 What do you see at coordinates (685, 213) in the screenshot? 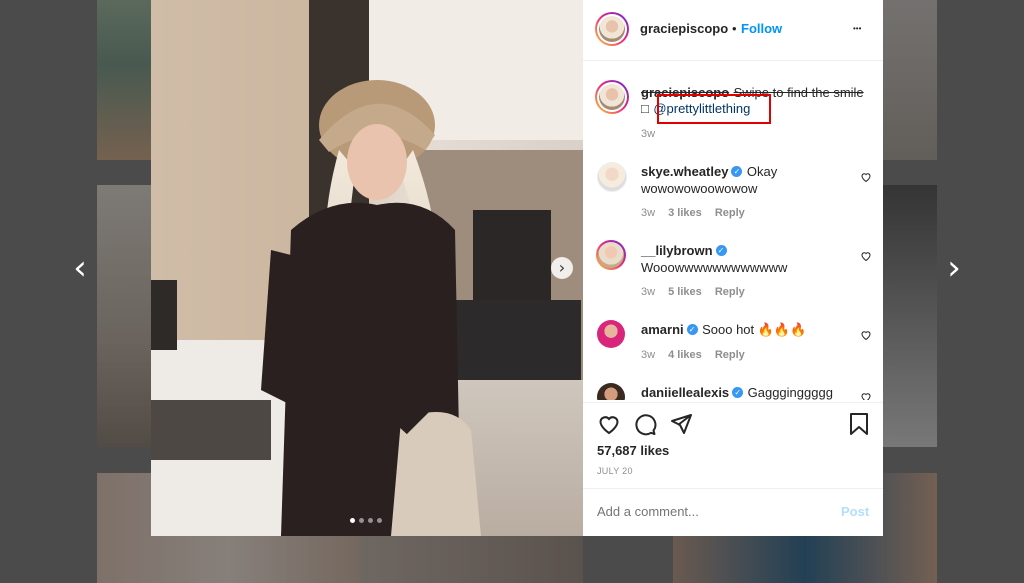
I see `comment-likes: 3 likes` at bounding box center [685, 213].